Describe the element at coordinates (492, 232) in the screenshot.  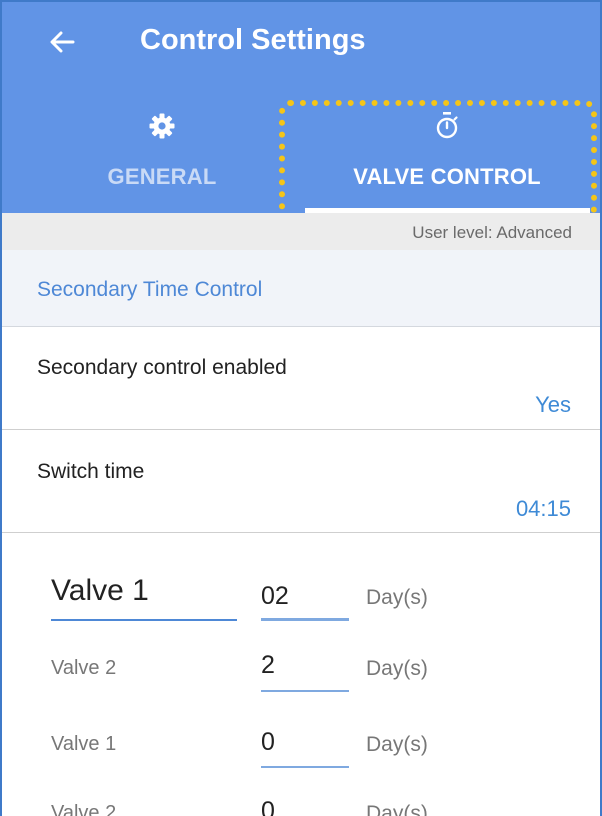
I see `user-level-text: User level: Advanced` at that location.